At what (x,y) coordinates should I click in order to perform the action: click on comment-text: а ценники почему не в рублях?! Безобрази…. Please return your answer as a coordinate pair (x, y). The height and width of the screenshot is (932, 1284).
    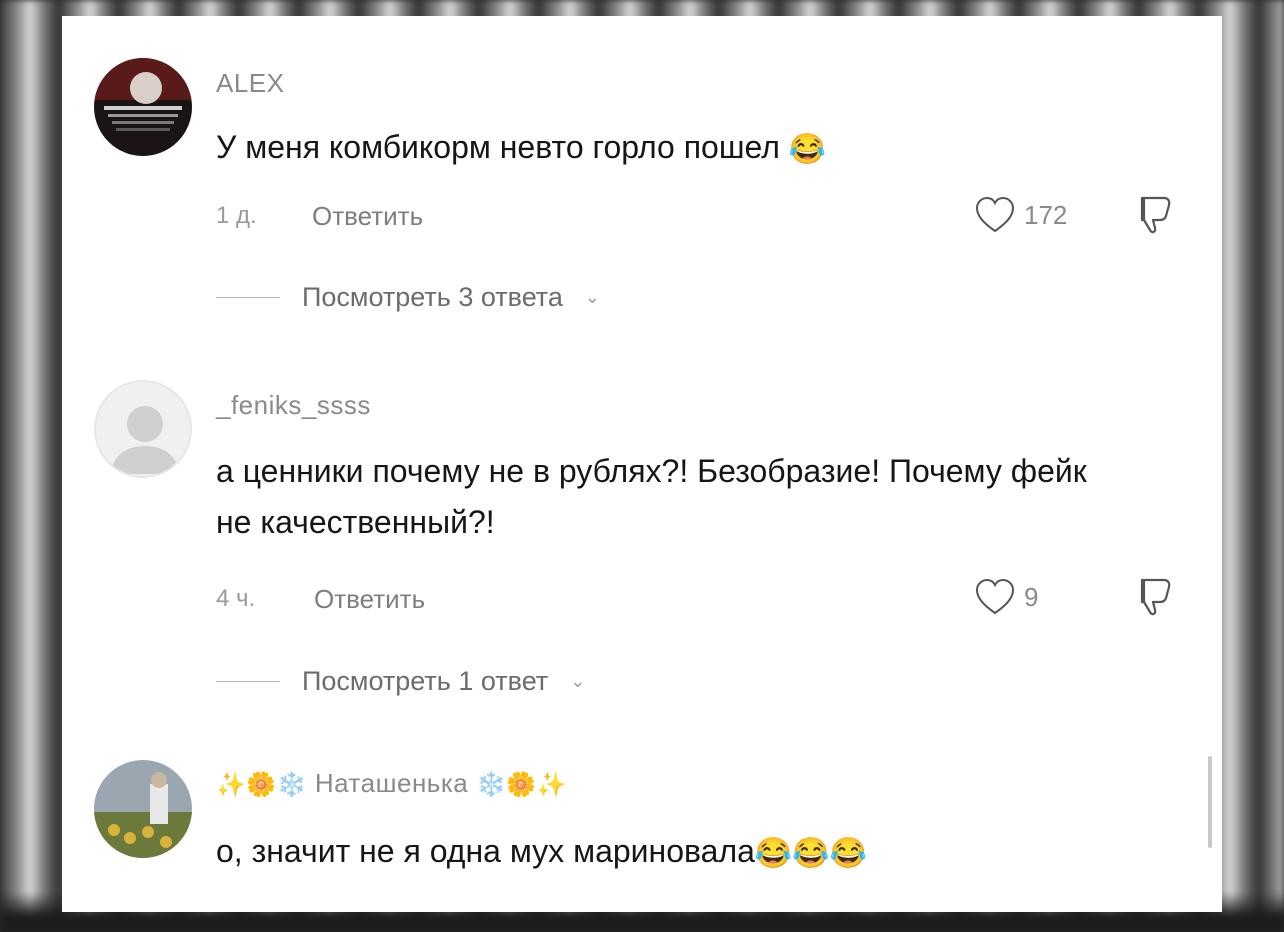
    Looking at the image, I should click on (651, 496).